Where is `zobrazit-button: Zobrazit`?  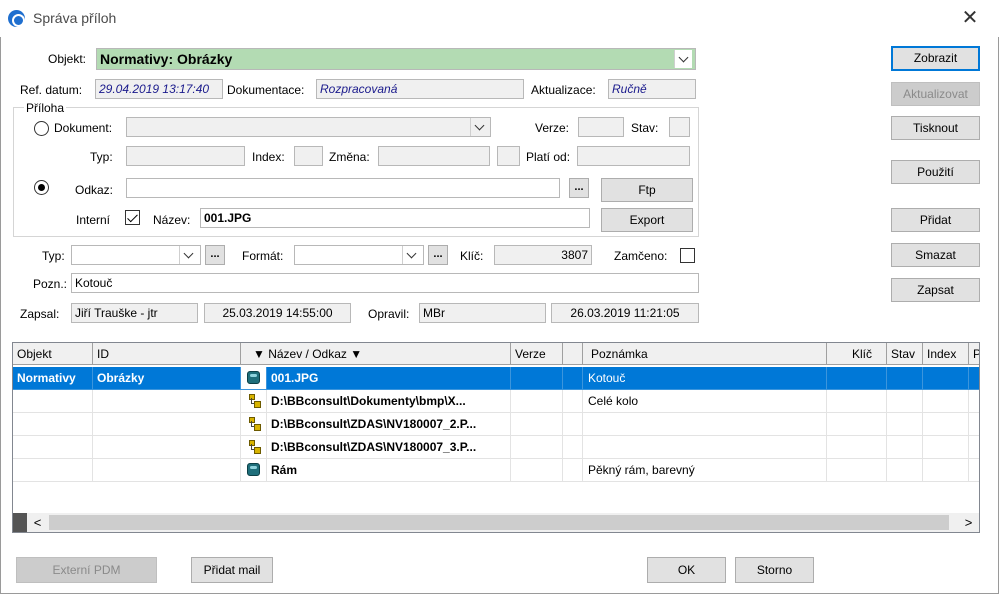
zobrazit-button: Zobrazit is located at coordinates (935, 58).